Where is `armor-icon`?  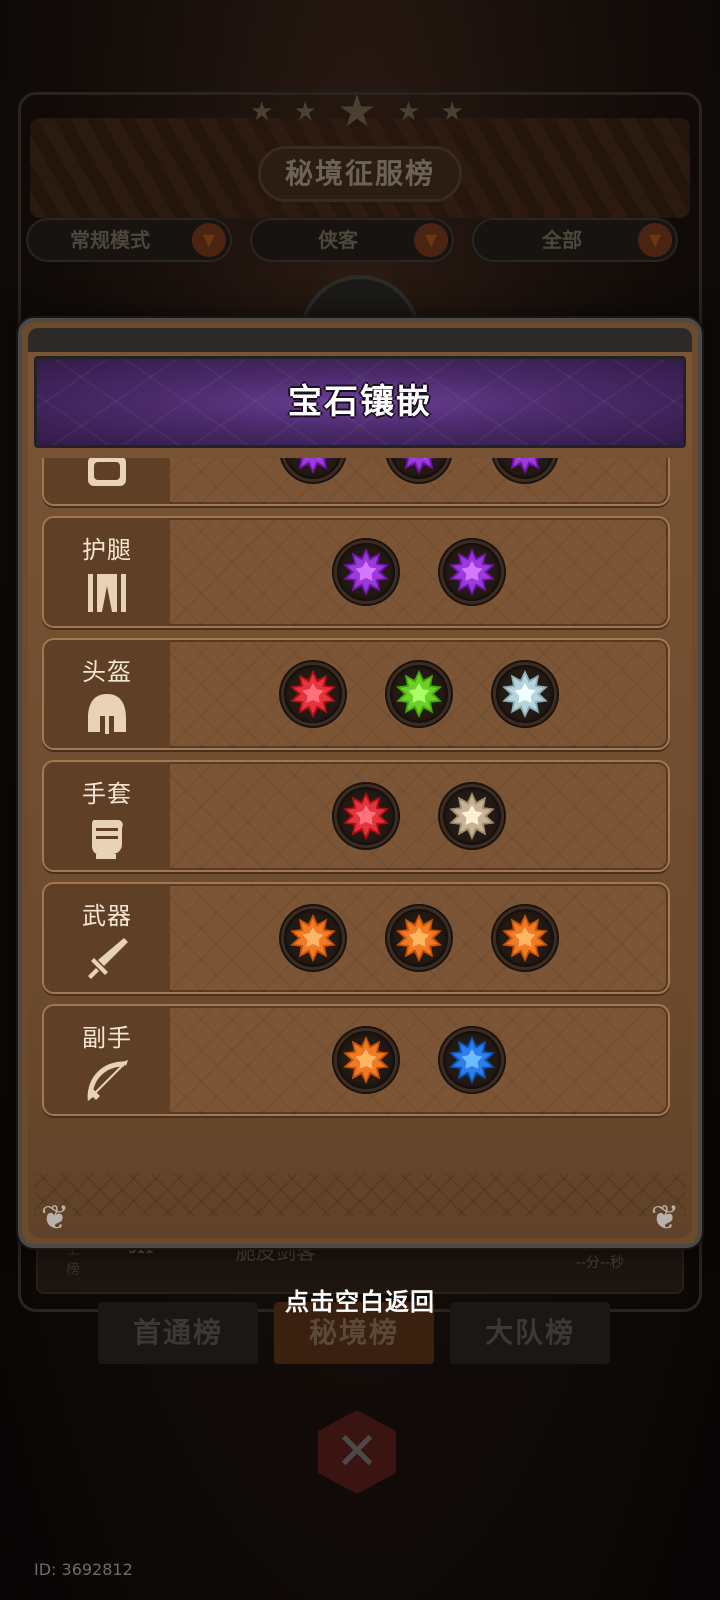 armor-icon is located at coordinates (107, 472).